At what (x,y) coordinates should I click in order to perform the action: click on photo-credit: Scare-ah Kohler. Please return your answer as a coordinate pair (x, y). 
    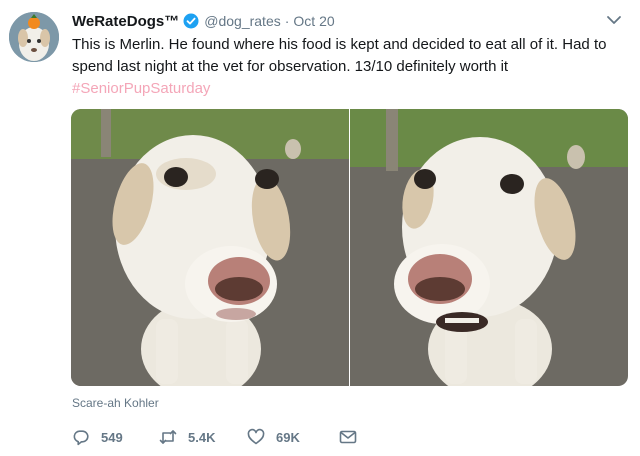
    Looking at the image, I should click on (115, 403).